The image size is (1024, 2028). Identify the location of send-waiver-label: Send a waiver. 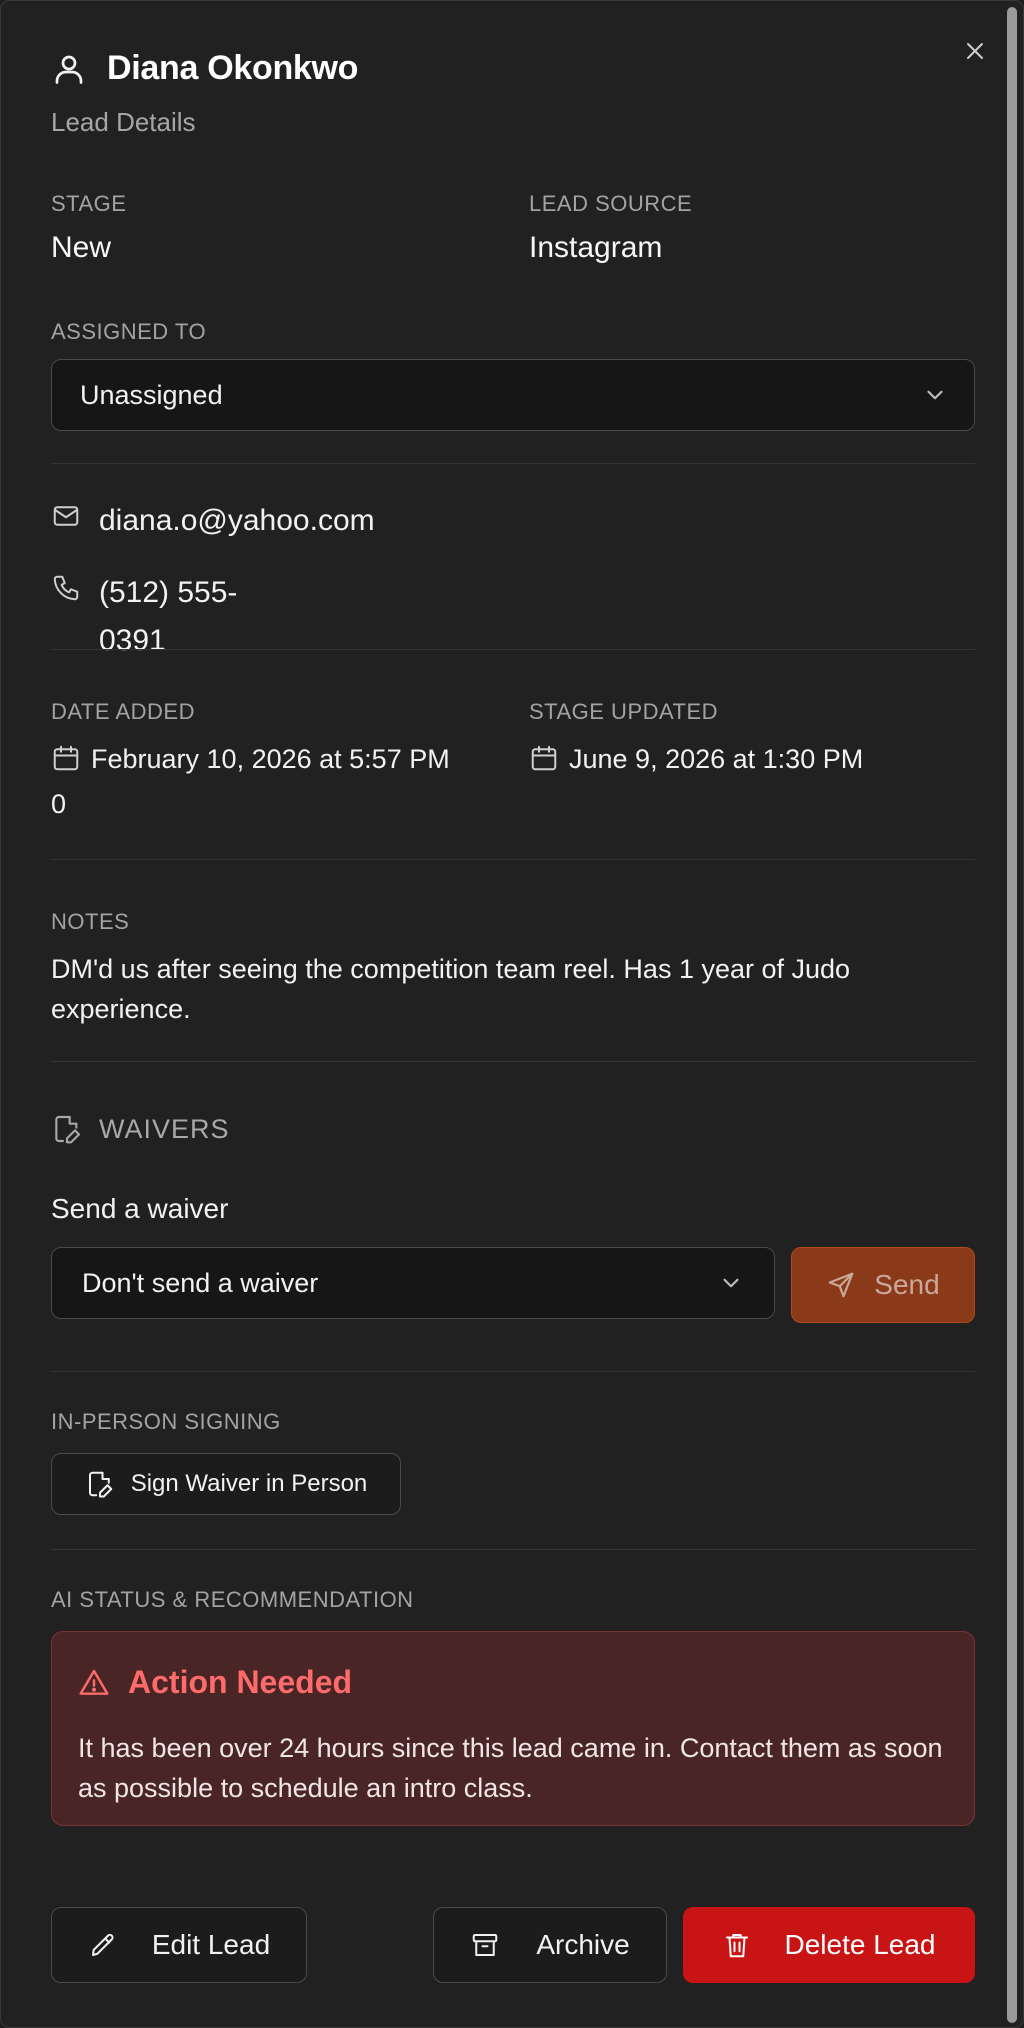
(140, 1208).